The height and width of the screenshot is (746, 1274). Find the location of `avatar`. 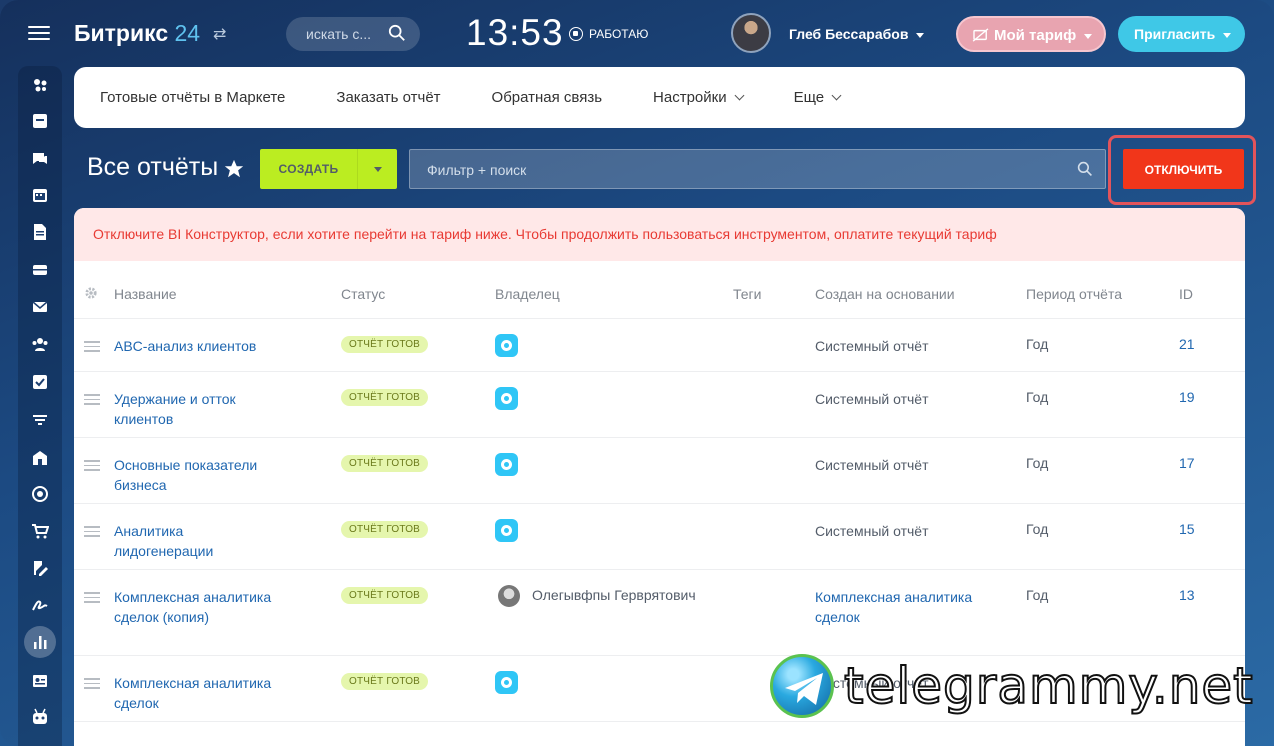

avatar is located at coordinates (751, 33).